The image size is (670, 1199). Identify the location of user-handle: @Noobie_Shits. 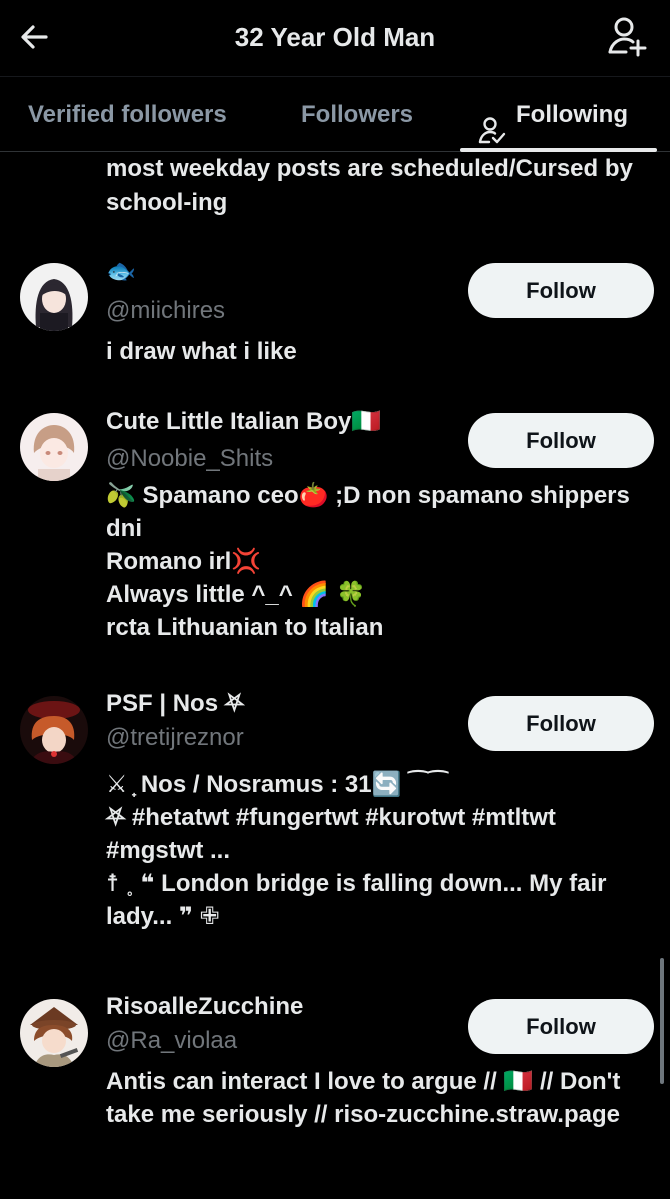
(189, 459).